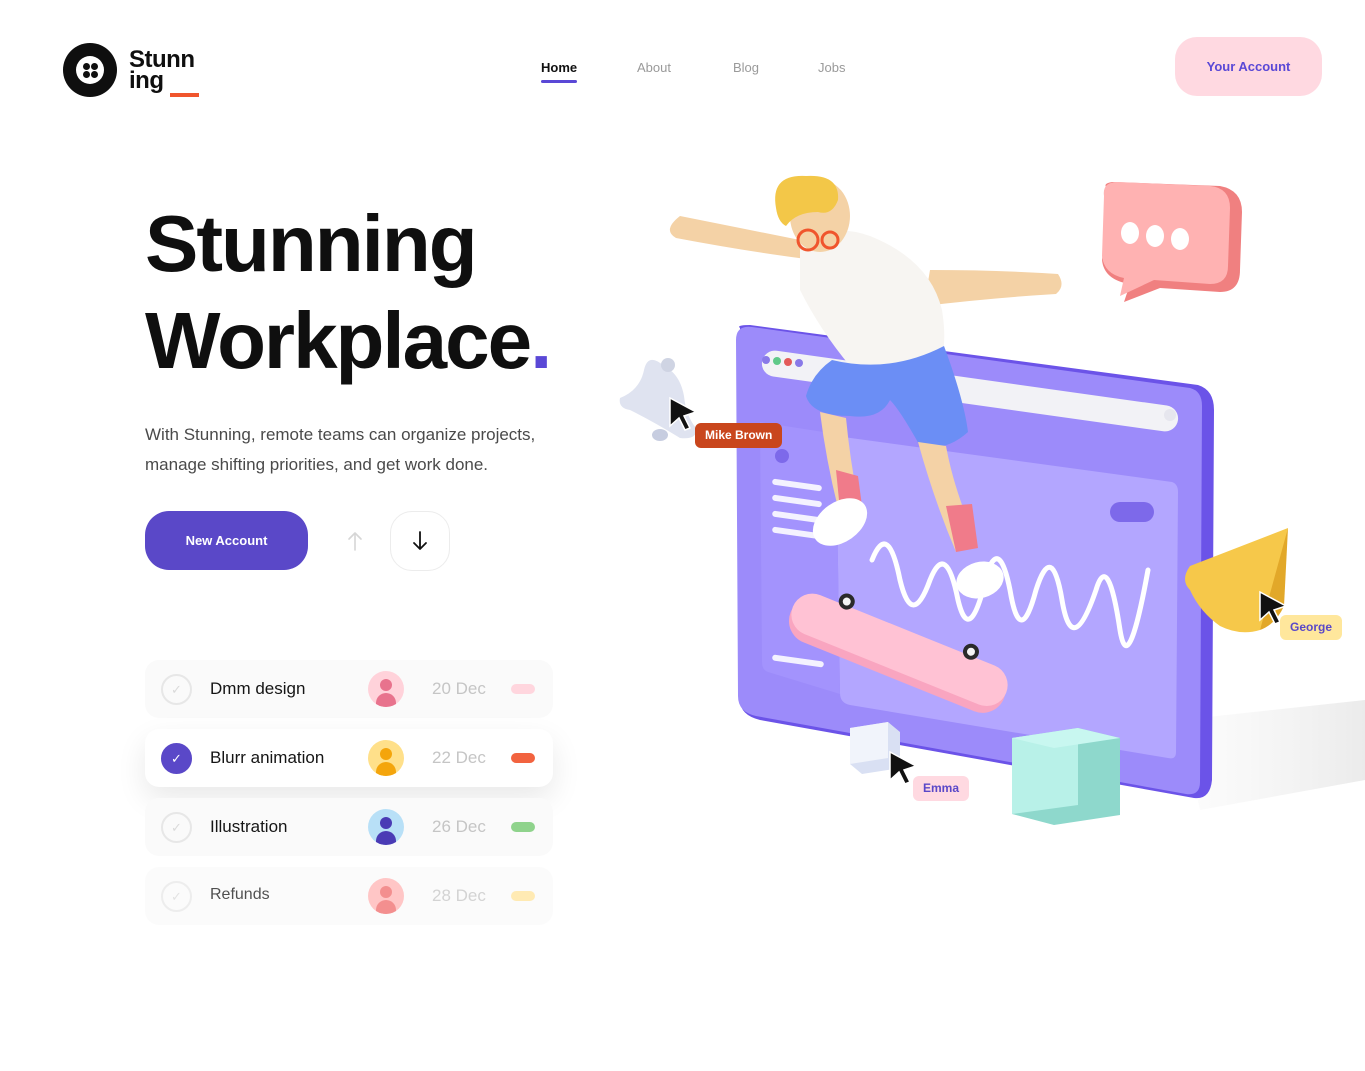  Describe the element at coordinates (420, 541) in the screenshot. I see `arrow-down-icon` at that location.